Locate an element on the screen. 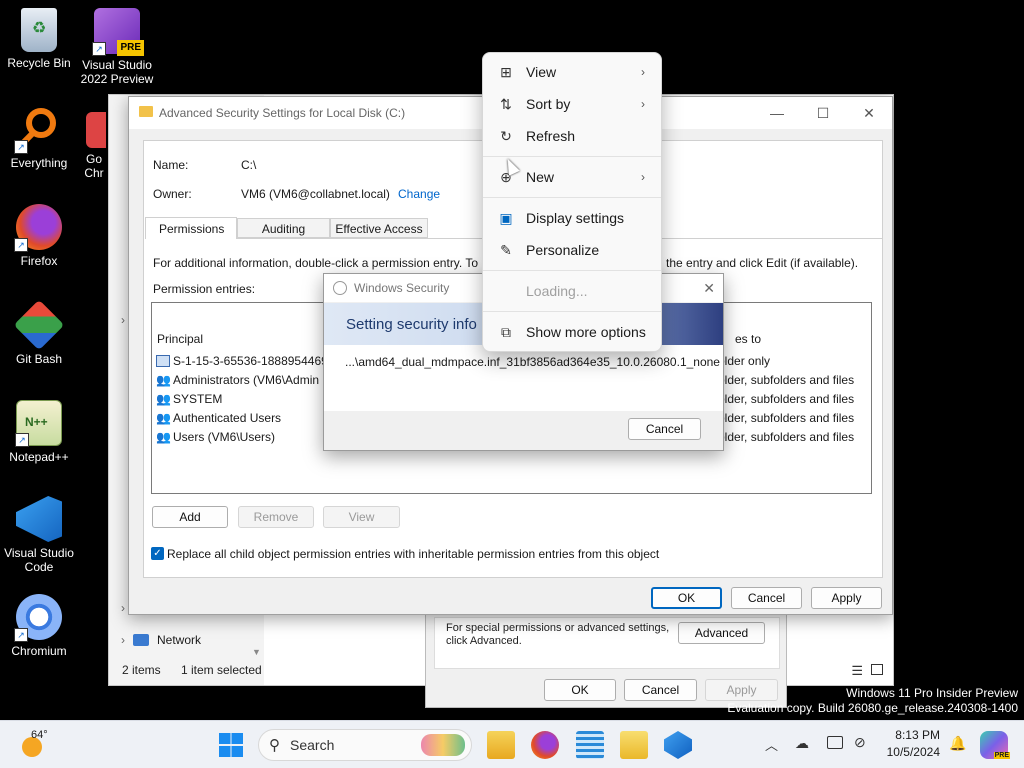 Image resolution: width=1024 pixels, height=768 pixels. menu-item-refresh: ↻ Refresh is located at coordinates (573, 136).